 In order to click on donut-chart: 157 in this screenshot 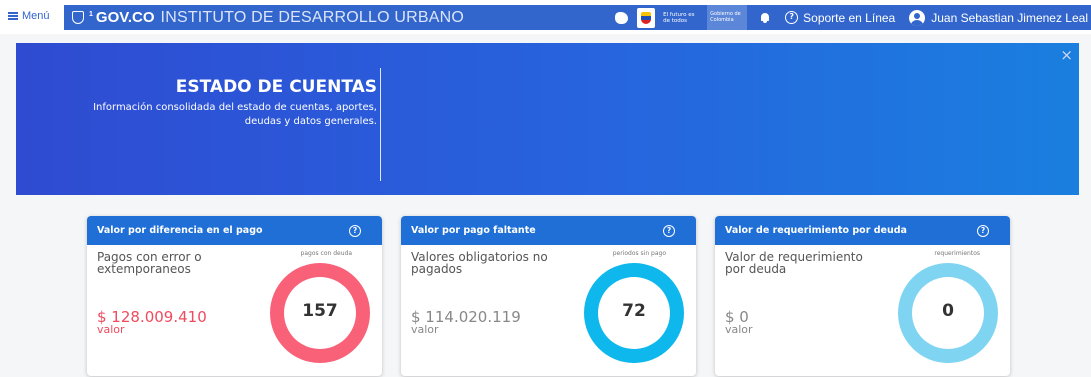, I will do `click(320, 313)`.